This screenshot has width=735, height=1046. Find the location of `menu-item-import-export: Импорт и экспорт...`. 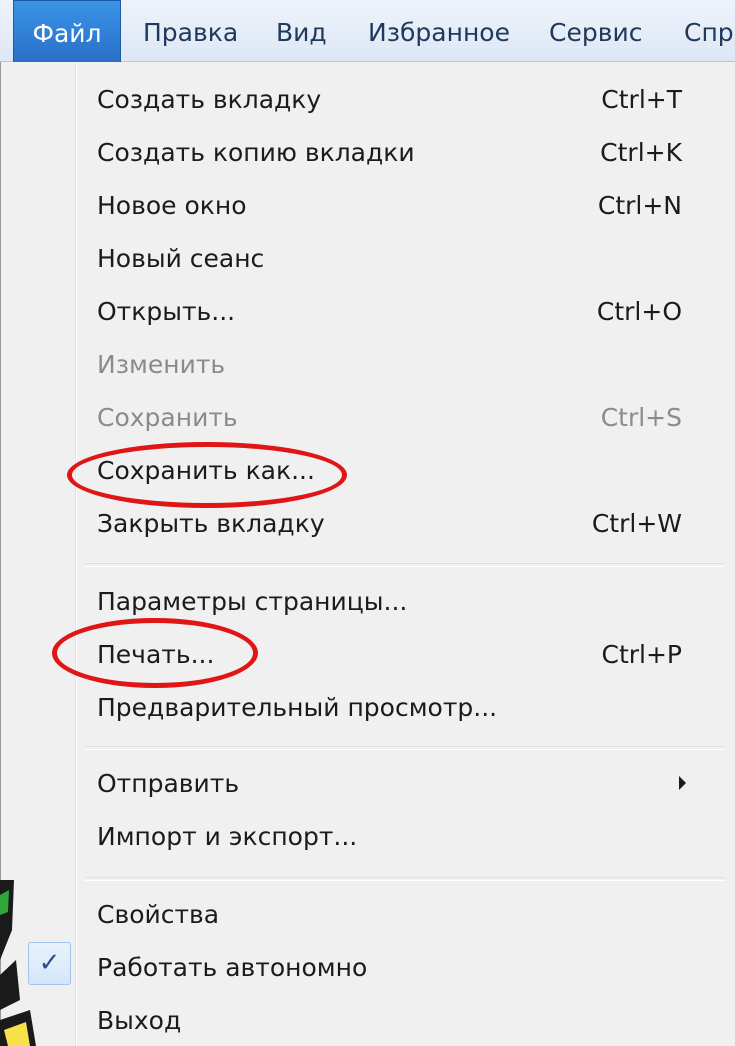

menu-item-import-export: Импорт и экспорт... is located at coordinates (368, 838).